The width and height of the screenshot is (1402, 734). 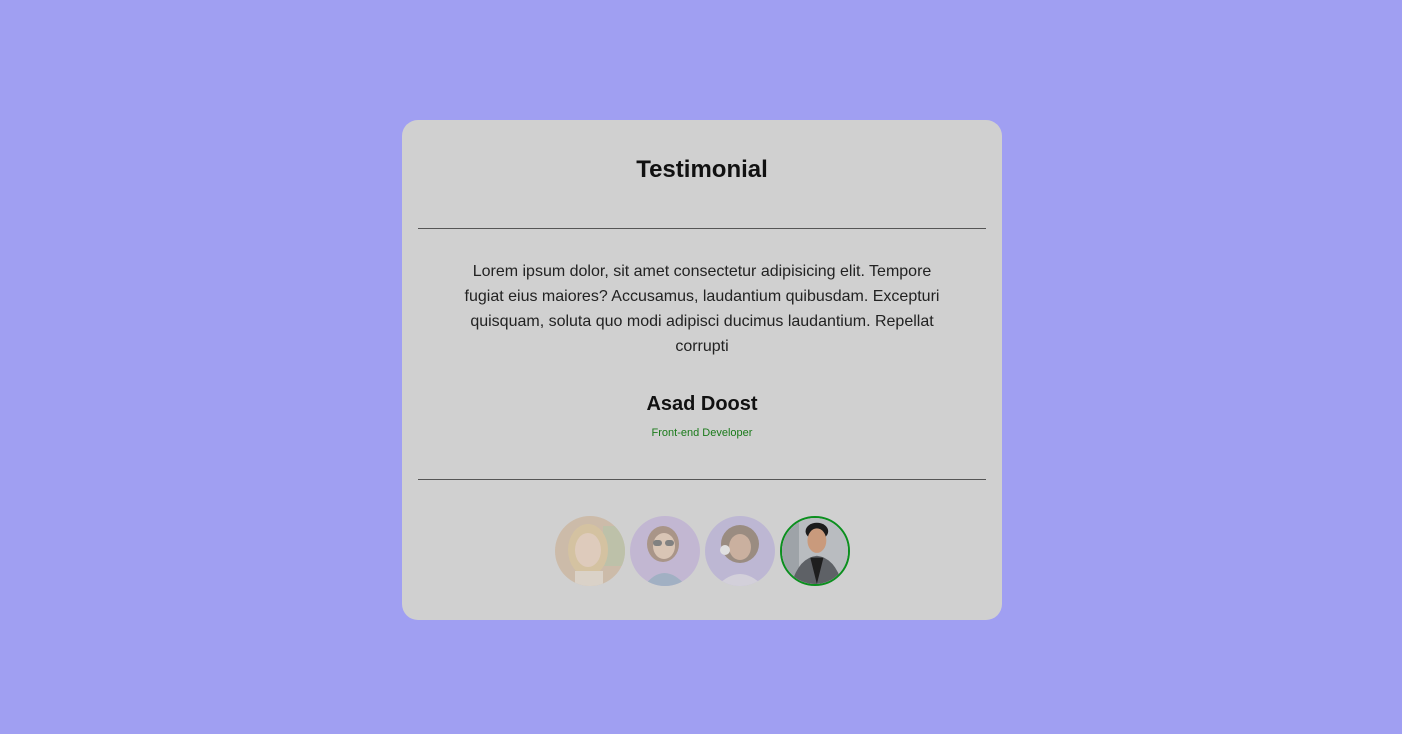 I want to click on top-divider, so click(x=702, y=228).